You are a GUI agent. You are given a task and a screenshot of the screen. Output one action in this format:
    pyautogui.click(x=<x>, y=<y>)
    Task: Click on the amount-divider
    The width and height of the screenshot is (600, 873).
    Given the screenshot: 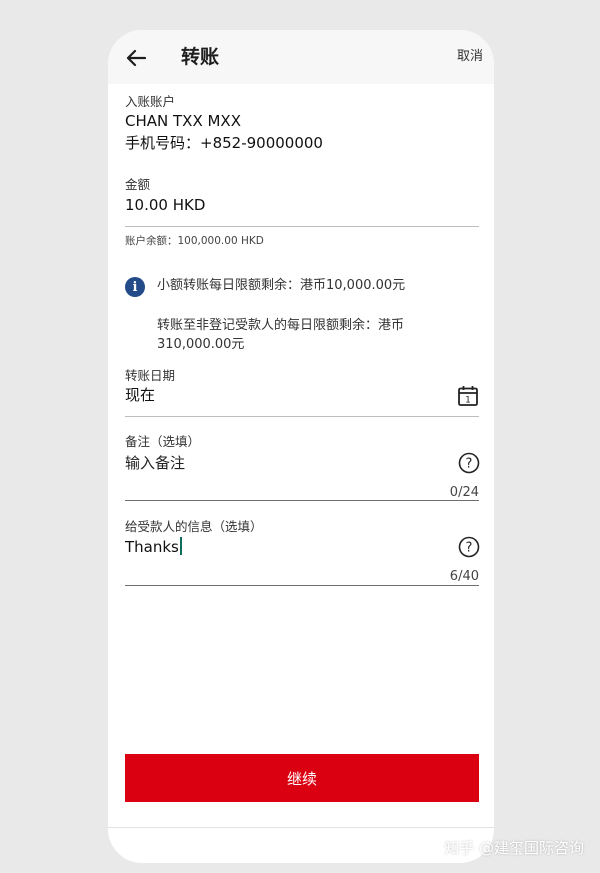 What is the action you would take?
    pyautogui.click(x=302, y=226)
    